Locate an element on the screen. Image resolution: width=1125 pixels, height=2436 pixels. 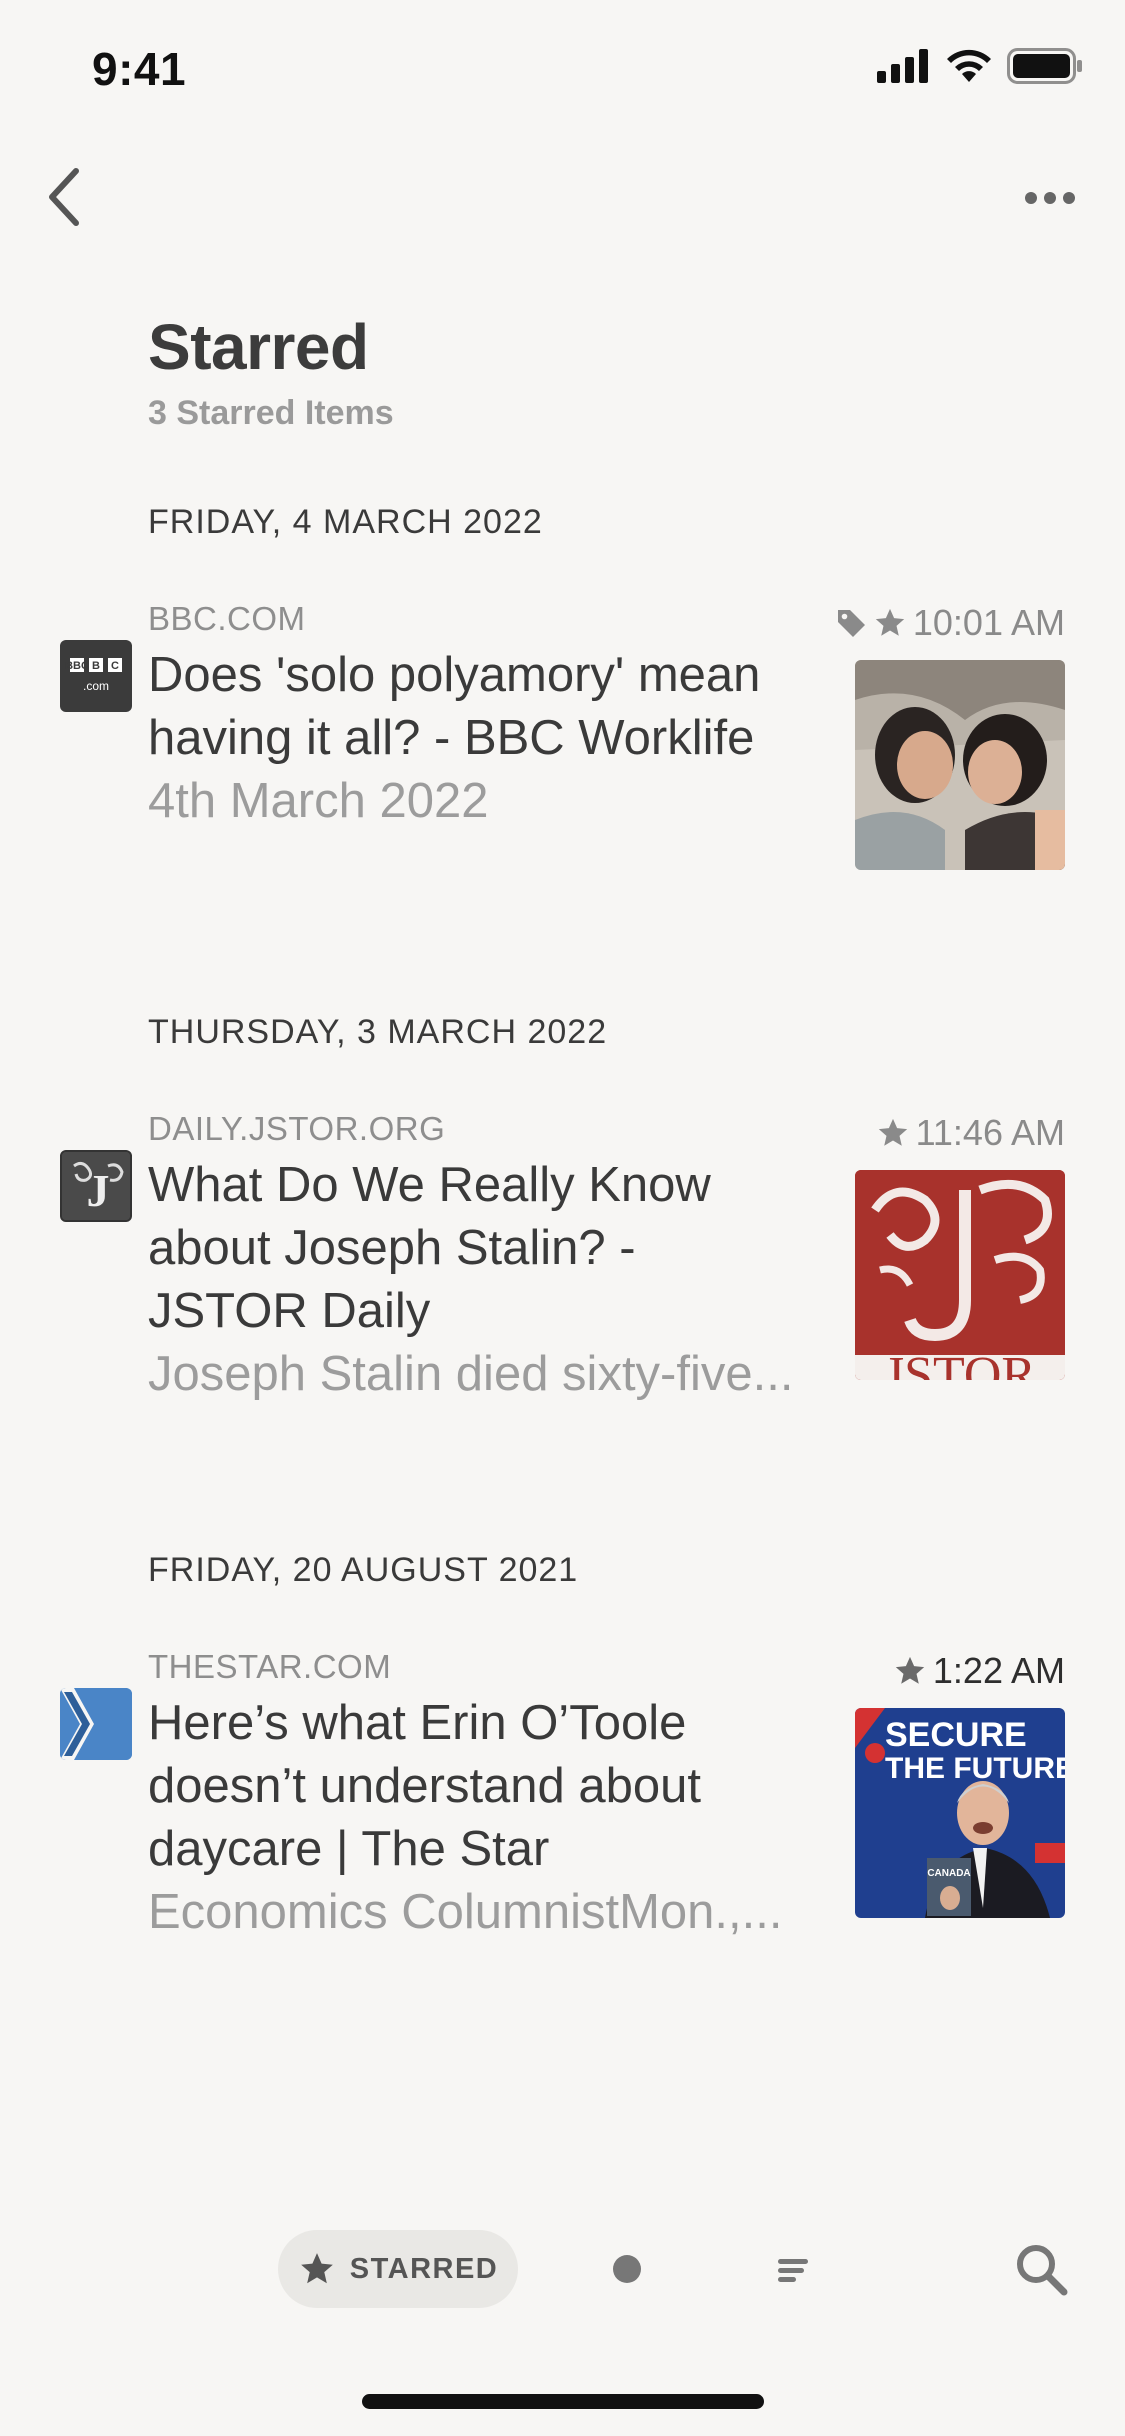
item-meta: 11:46 AM is located at coordinates (970, 1133).